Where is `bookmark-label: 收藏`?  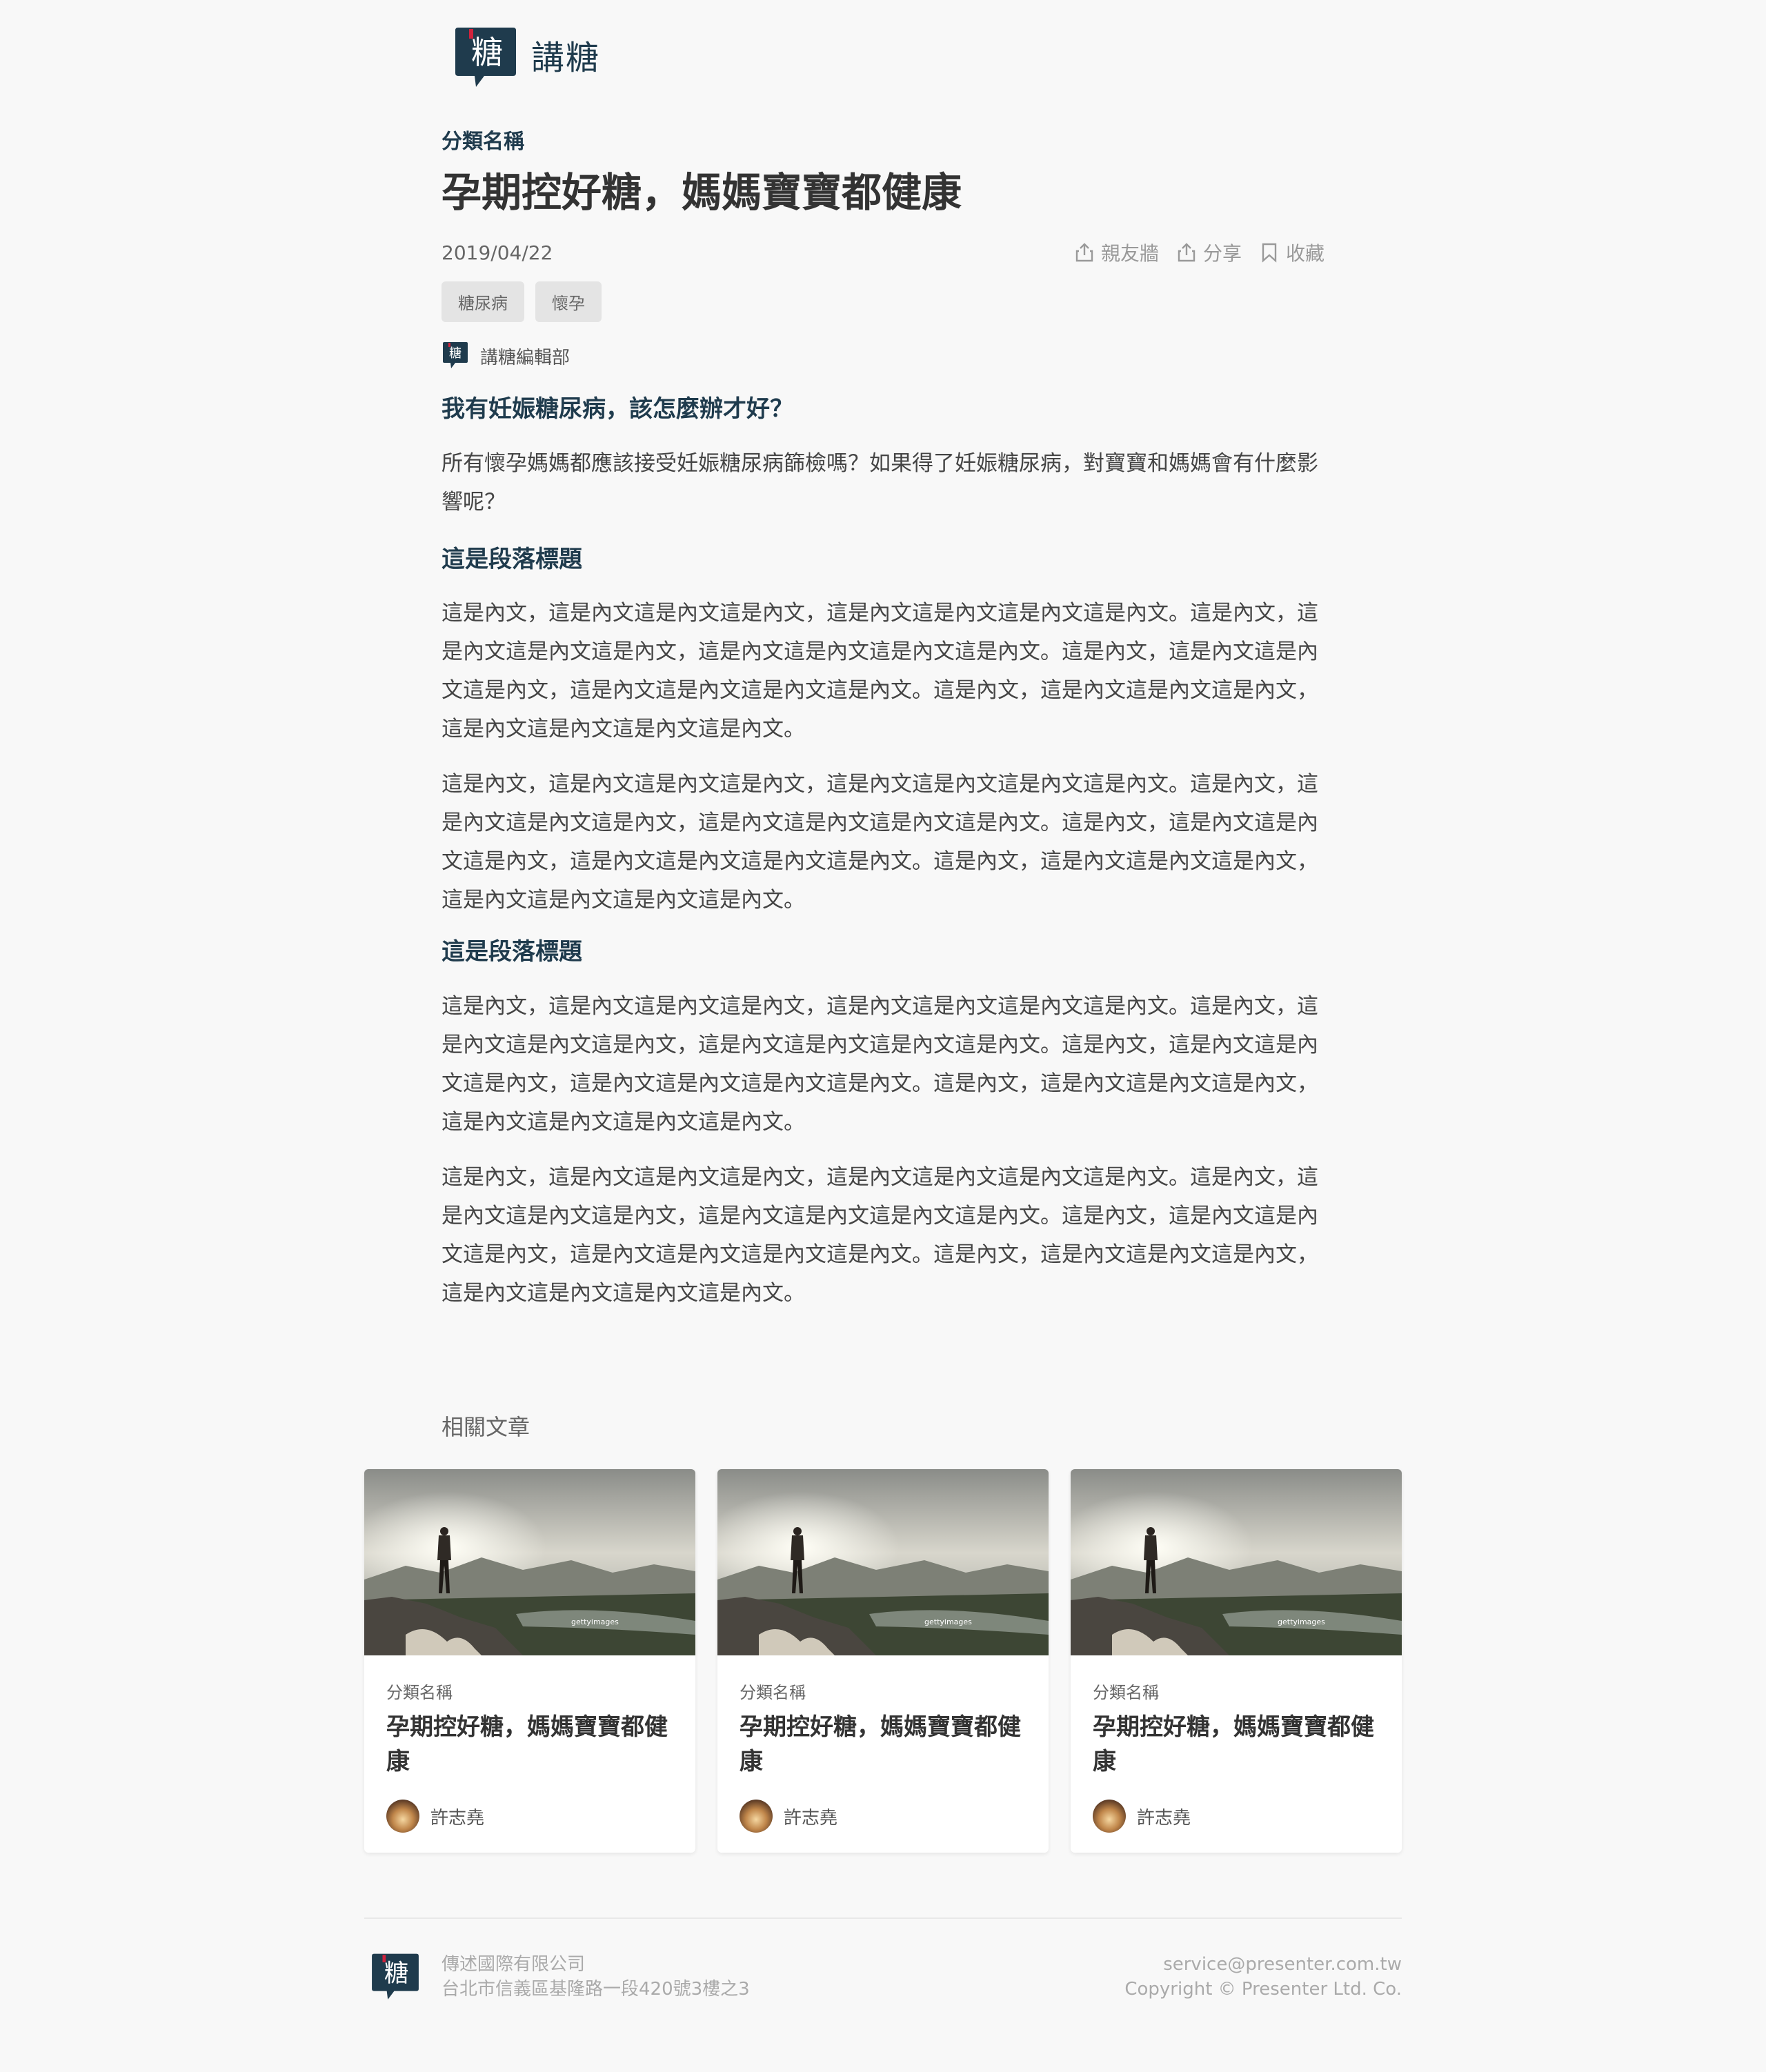 bookmark-label: 收藏 is located at coordinates (1304, 254).